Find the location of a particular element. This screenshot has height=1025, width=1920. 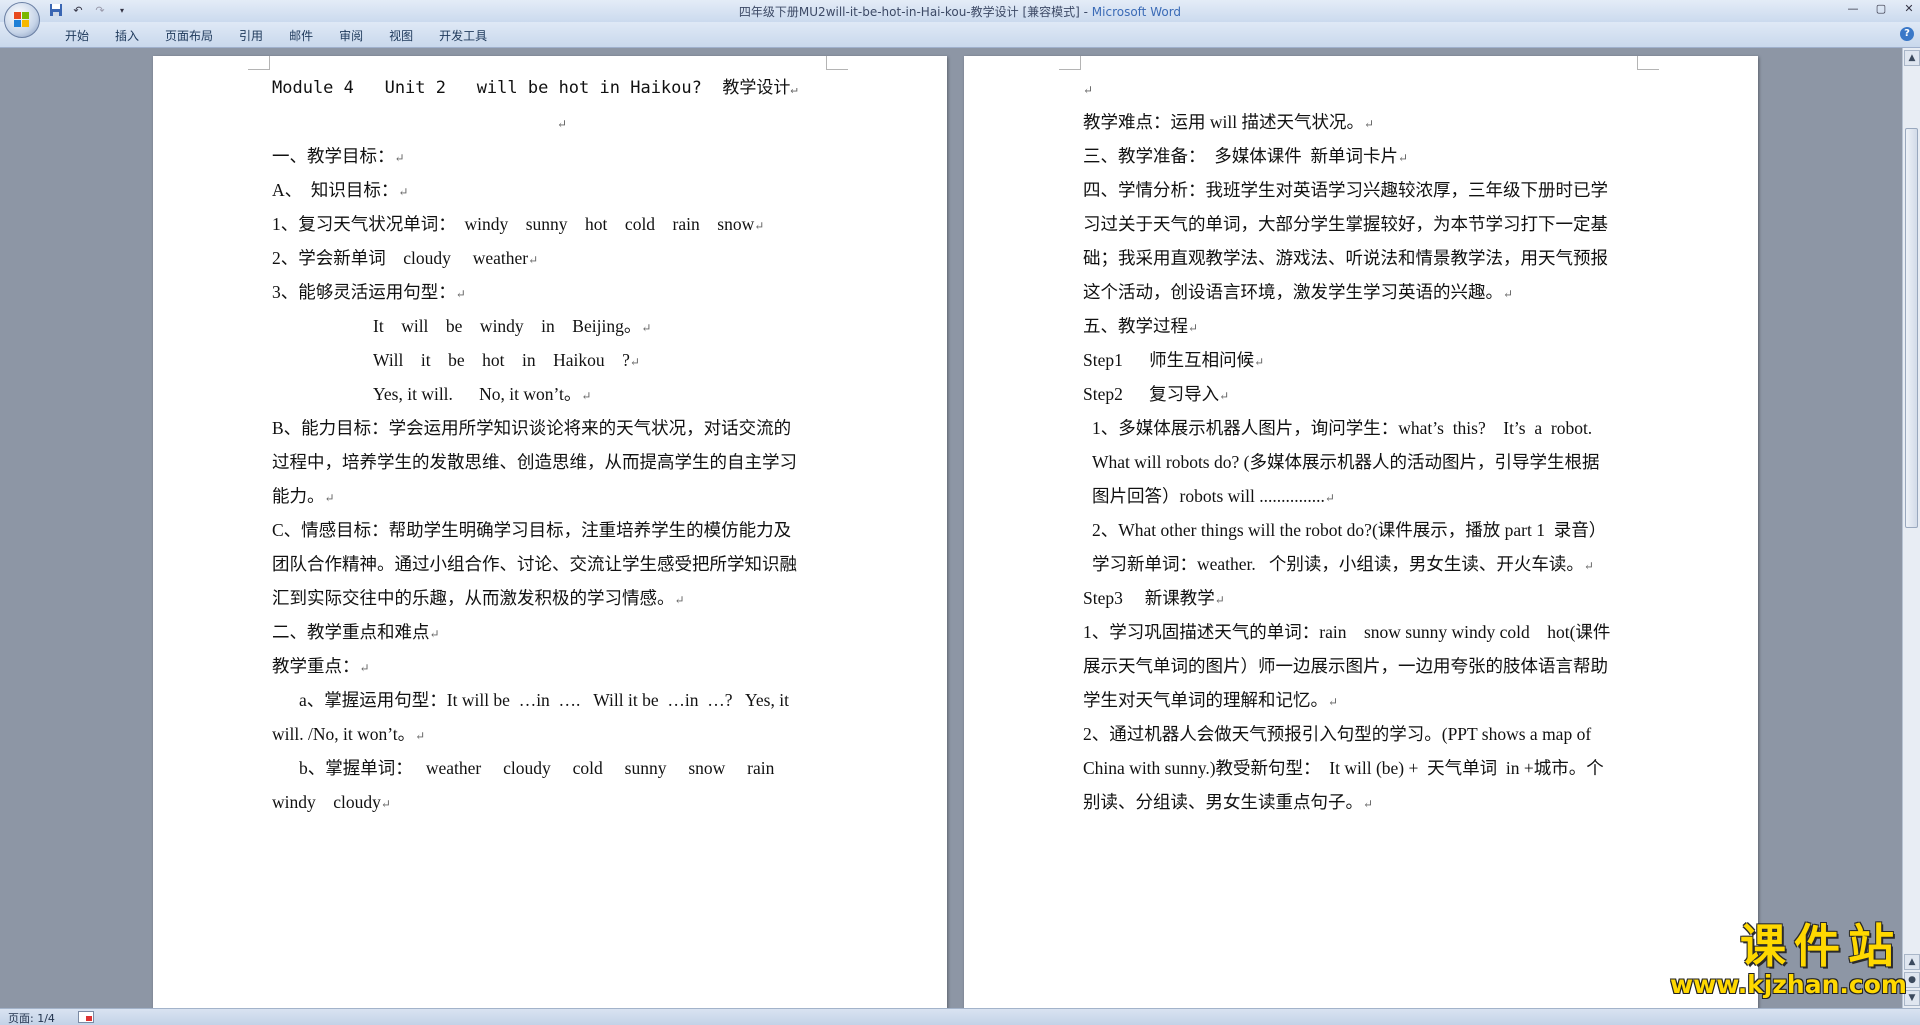

emotion-objective-line-3: 汇到实际交往中的乐趣，从而激发积极的学习情感。↵ is located at coordinates (478, 598).